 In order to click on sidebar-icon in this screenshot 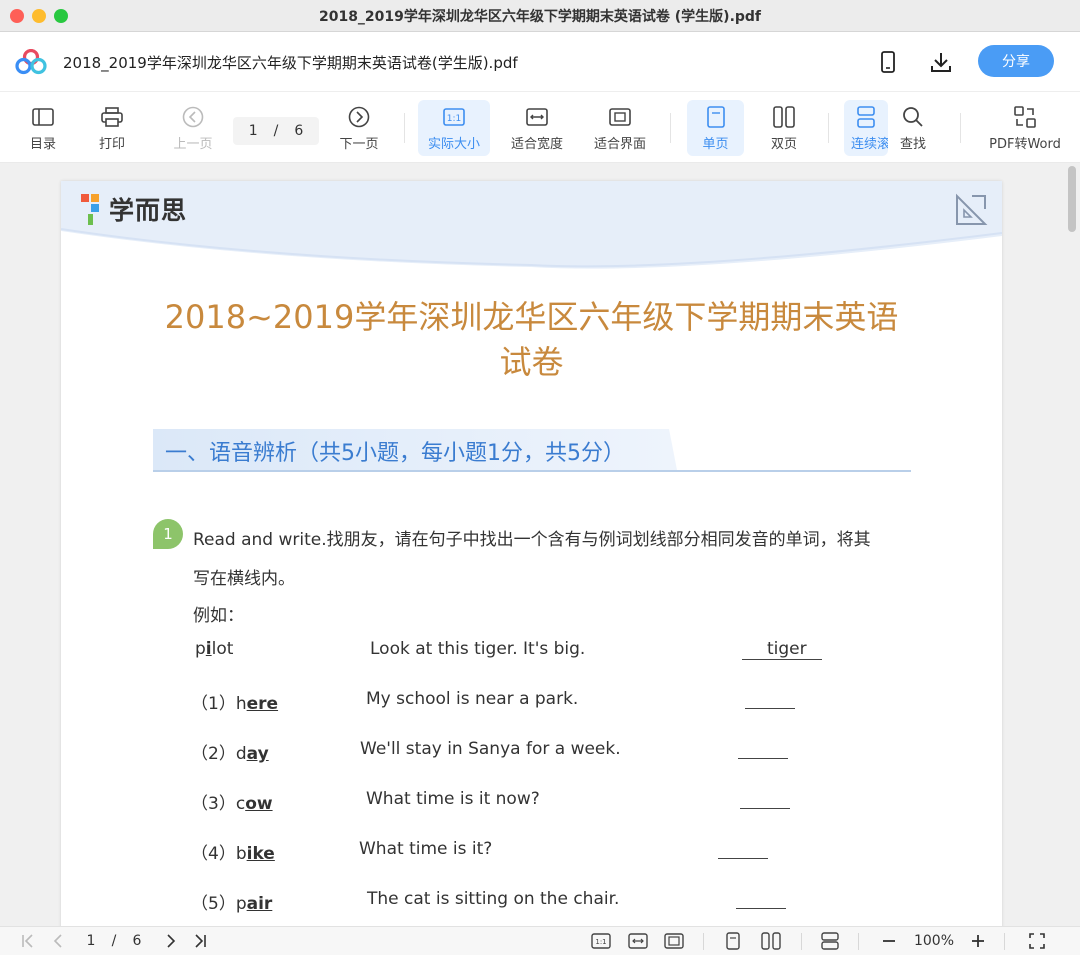, I will do `click(43, 117)`.